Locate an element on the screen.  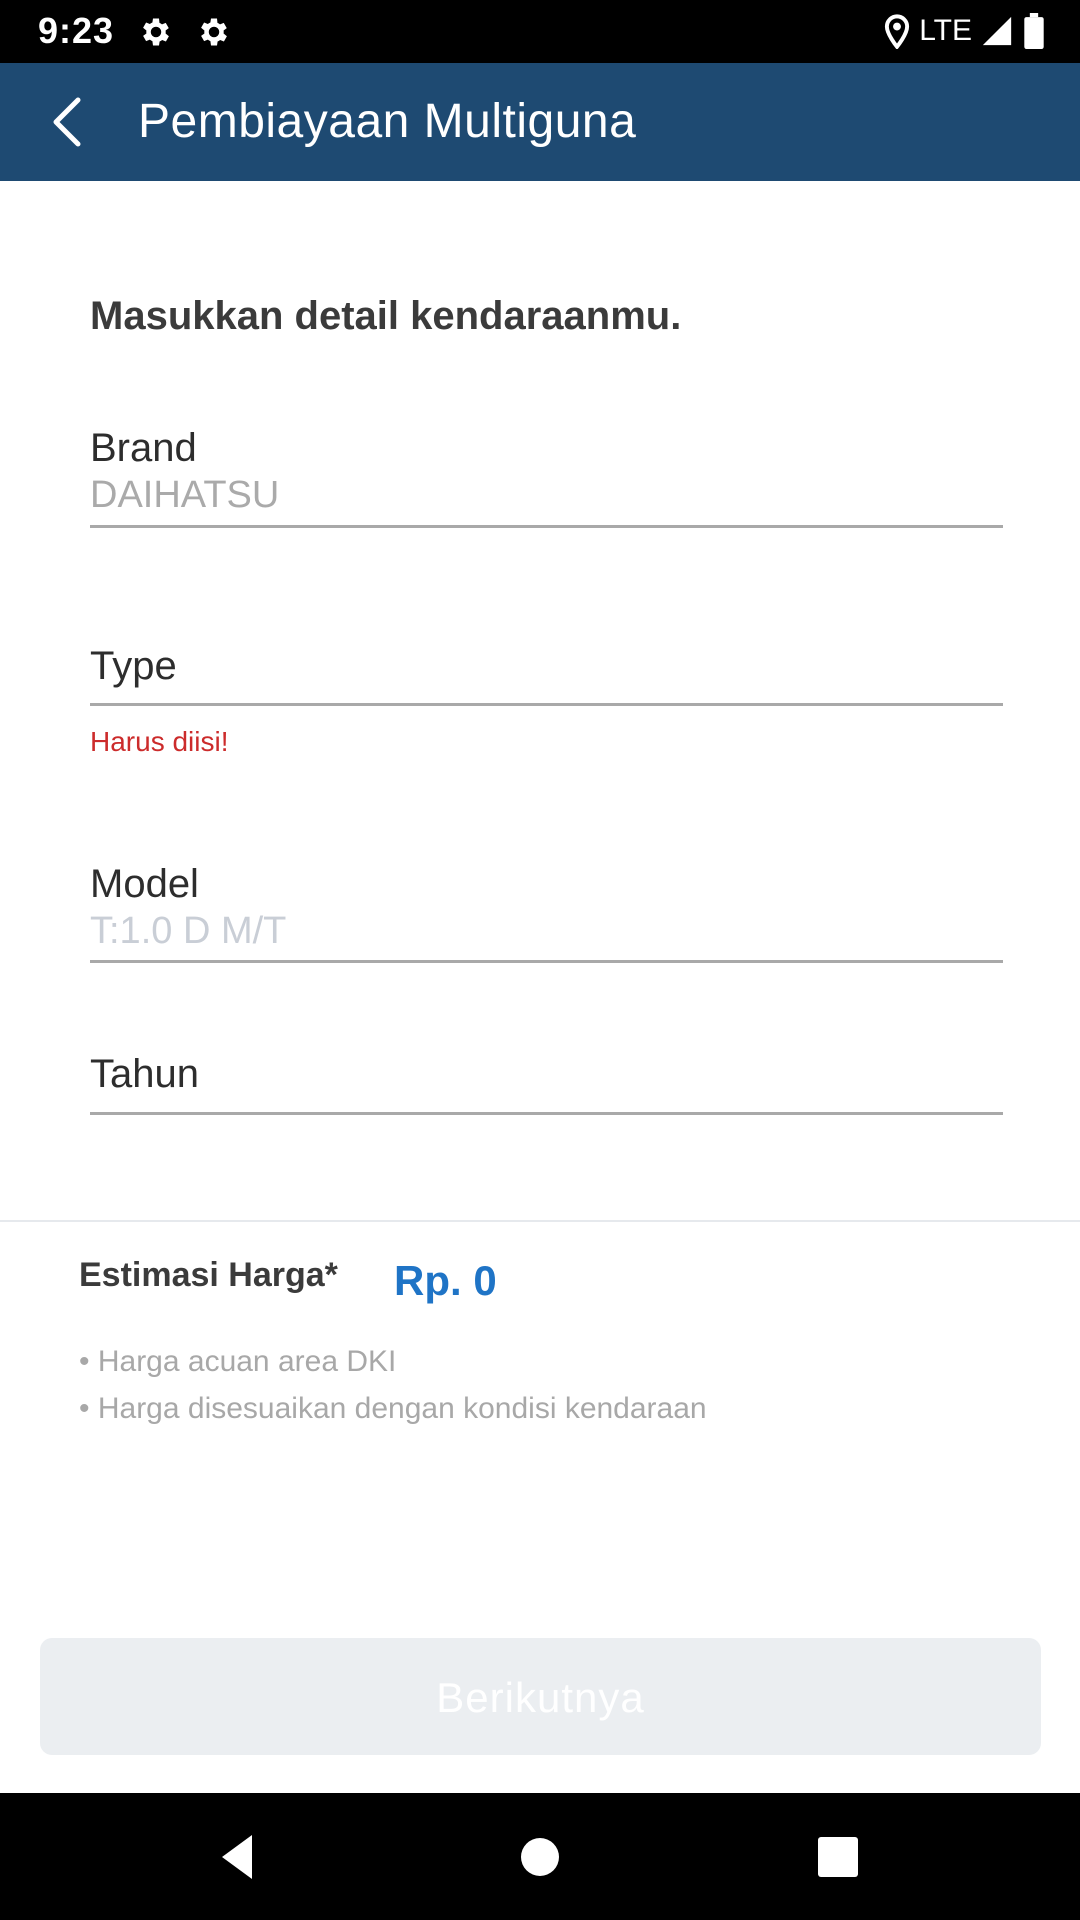
app-bar: Pembiayaan Multiguna is located at coordinates (540, 122).